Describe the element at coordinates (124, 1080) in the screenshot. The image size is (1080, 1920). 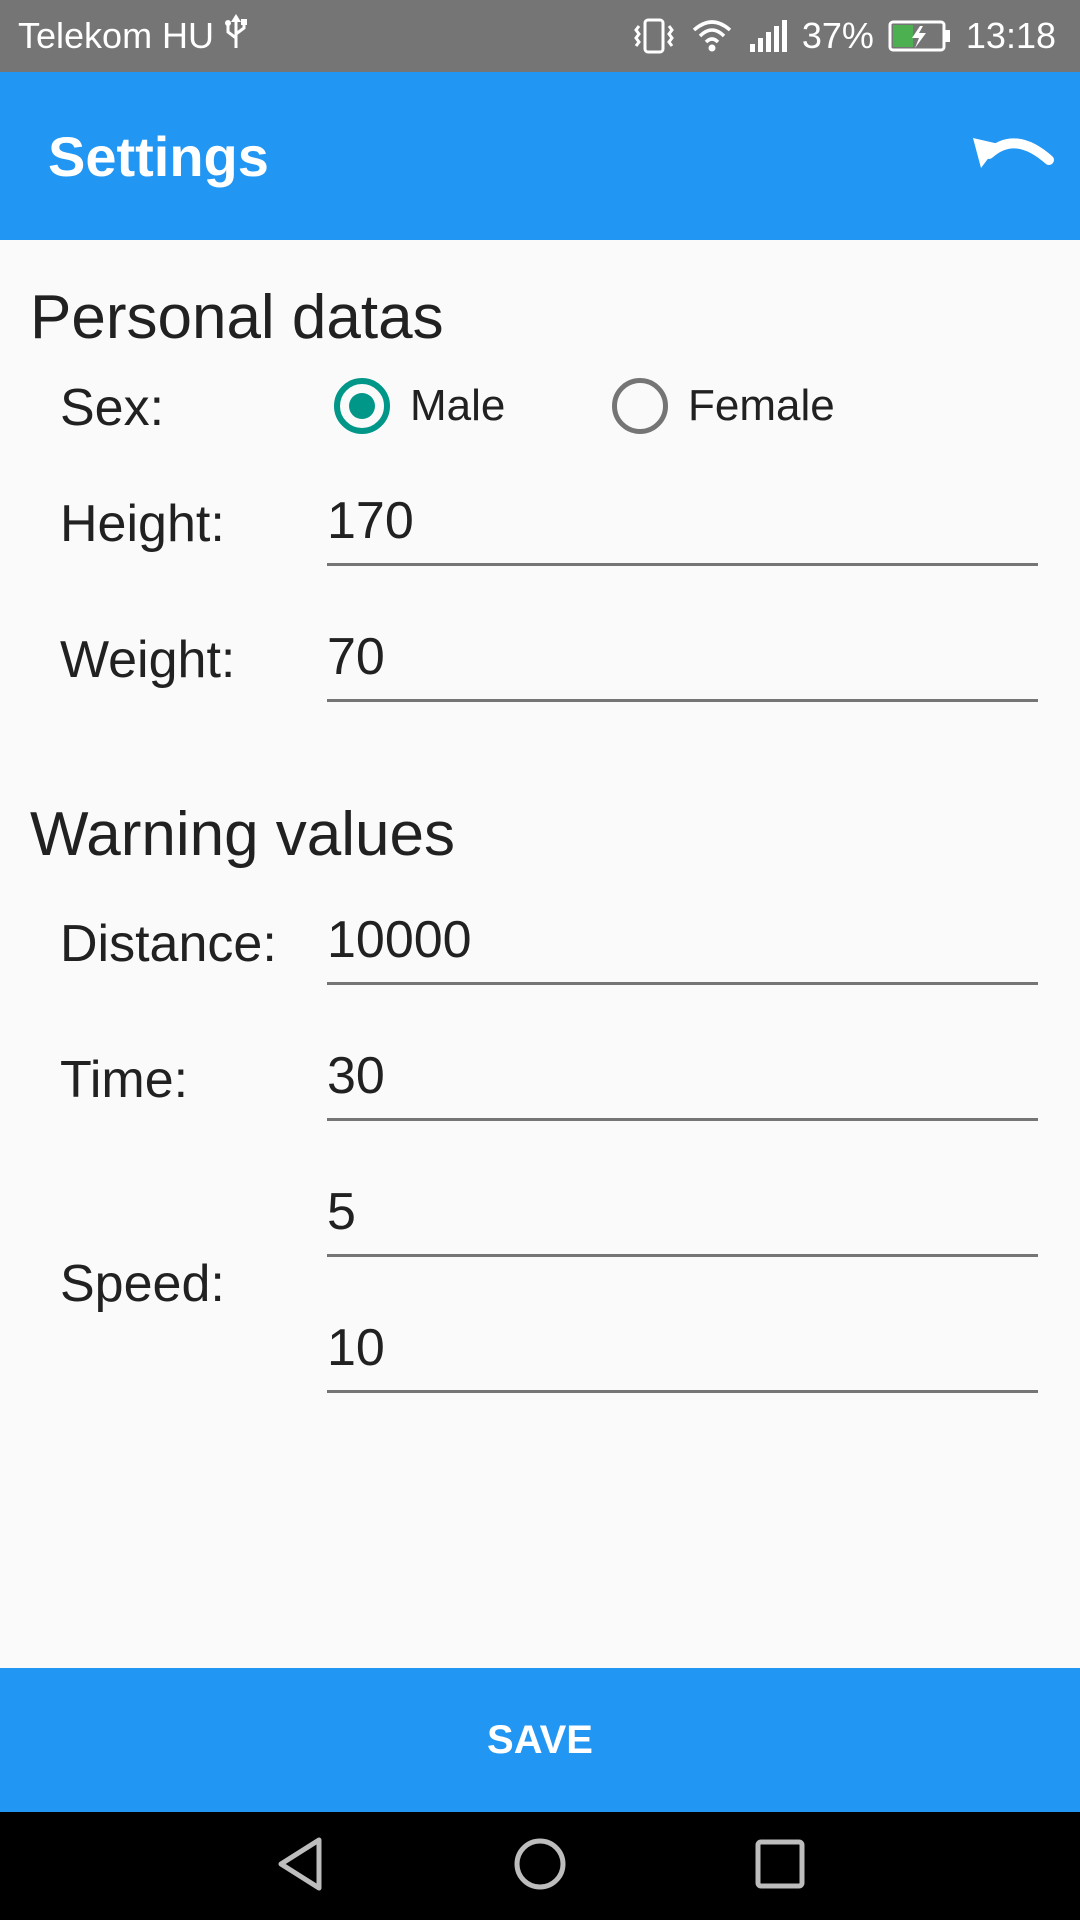
I see `time-label: Time:` at that location.